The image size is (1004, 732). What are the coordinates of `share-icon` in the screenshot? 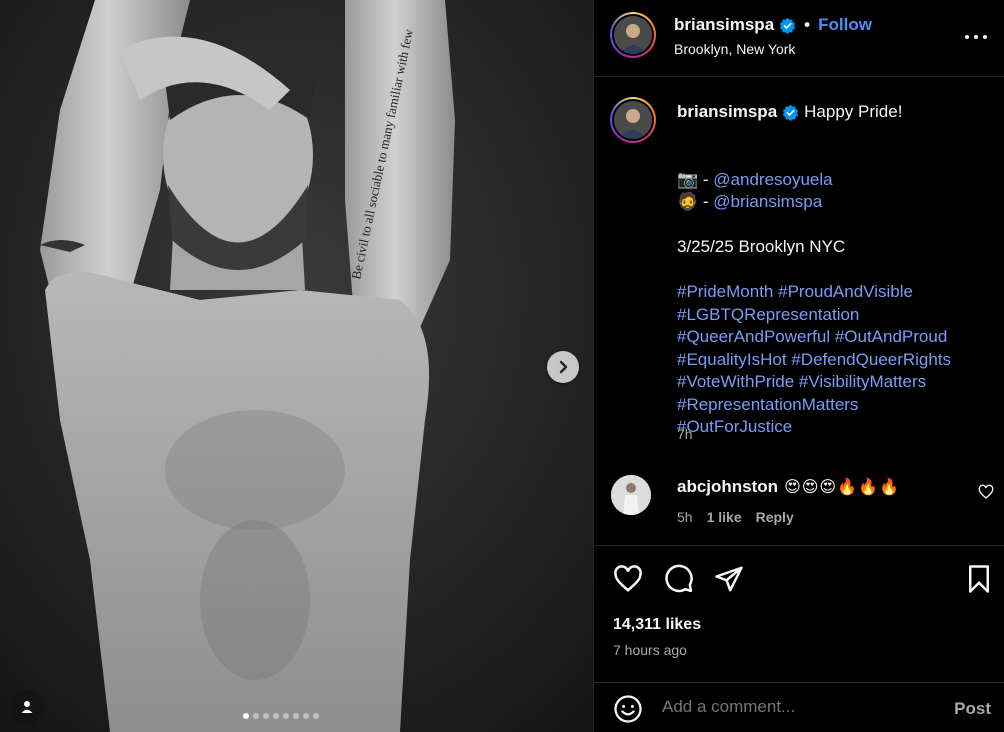 It's located at (729, 579).